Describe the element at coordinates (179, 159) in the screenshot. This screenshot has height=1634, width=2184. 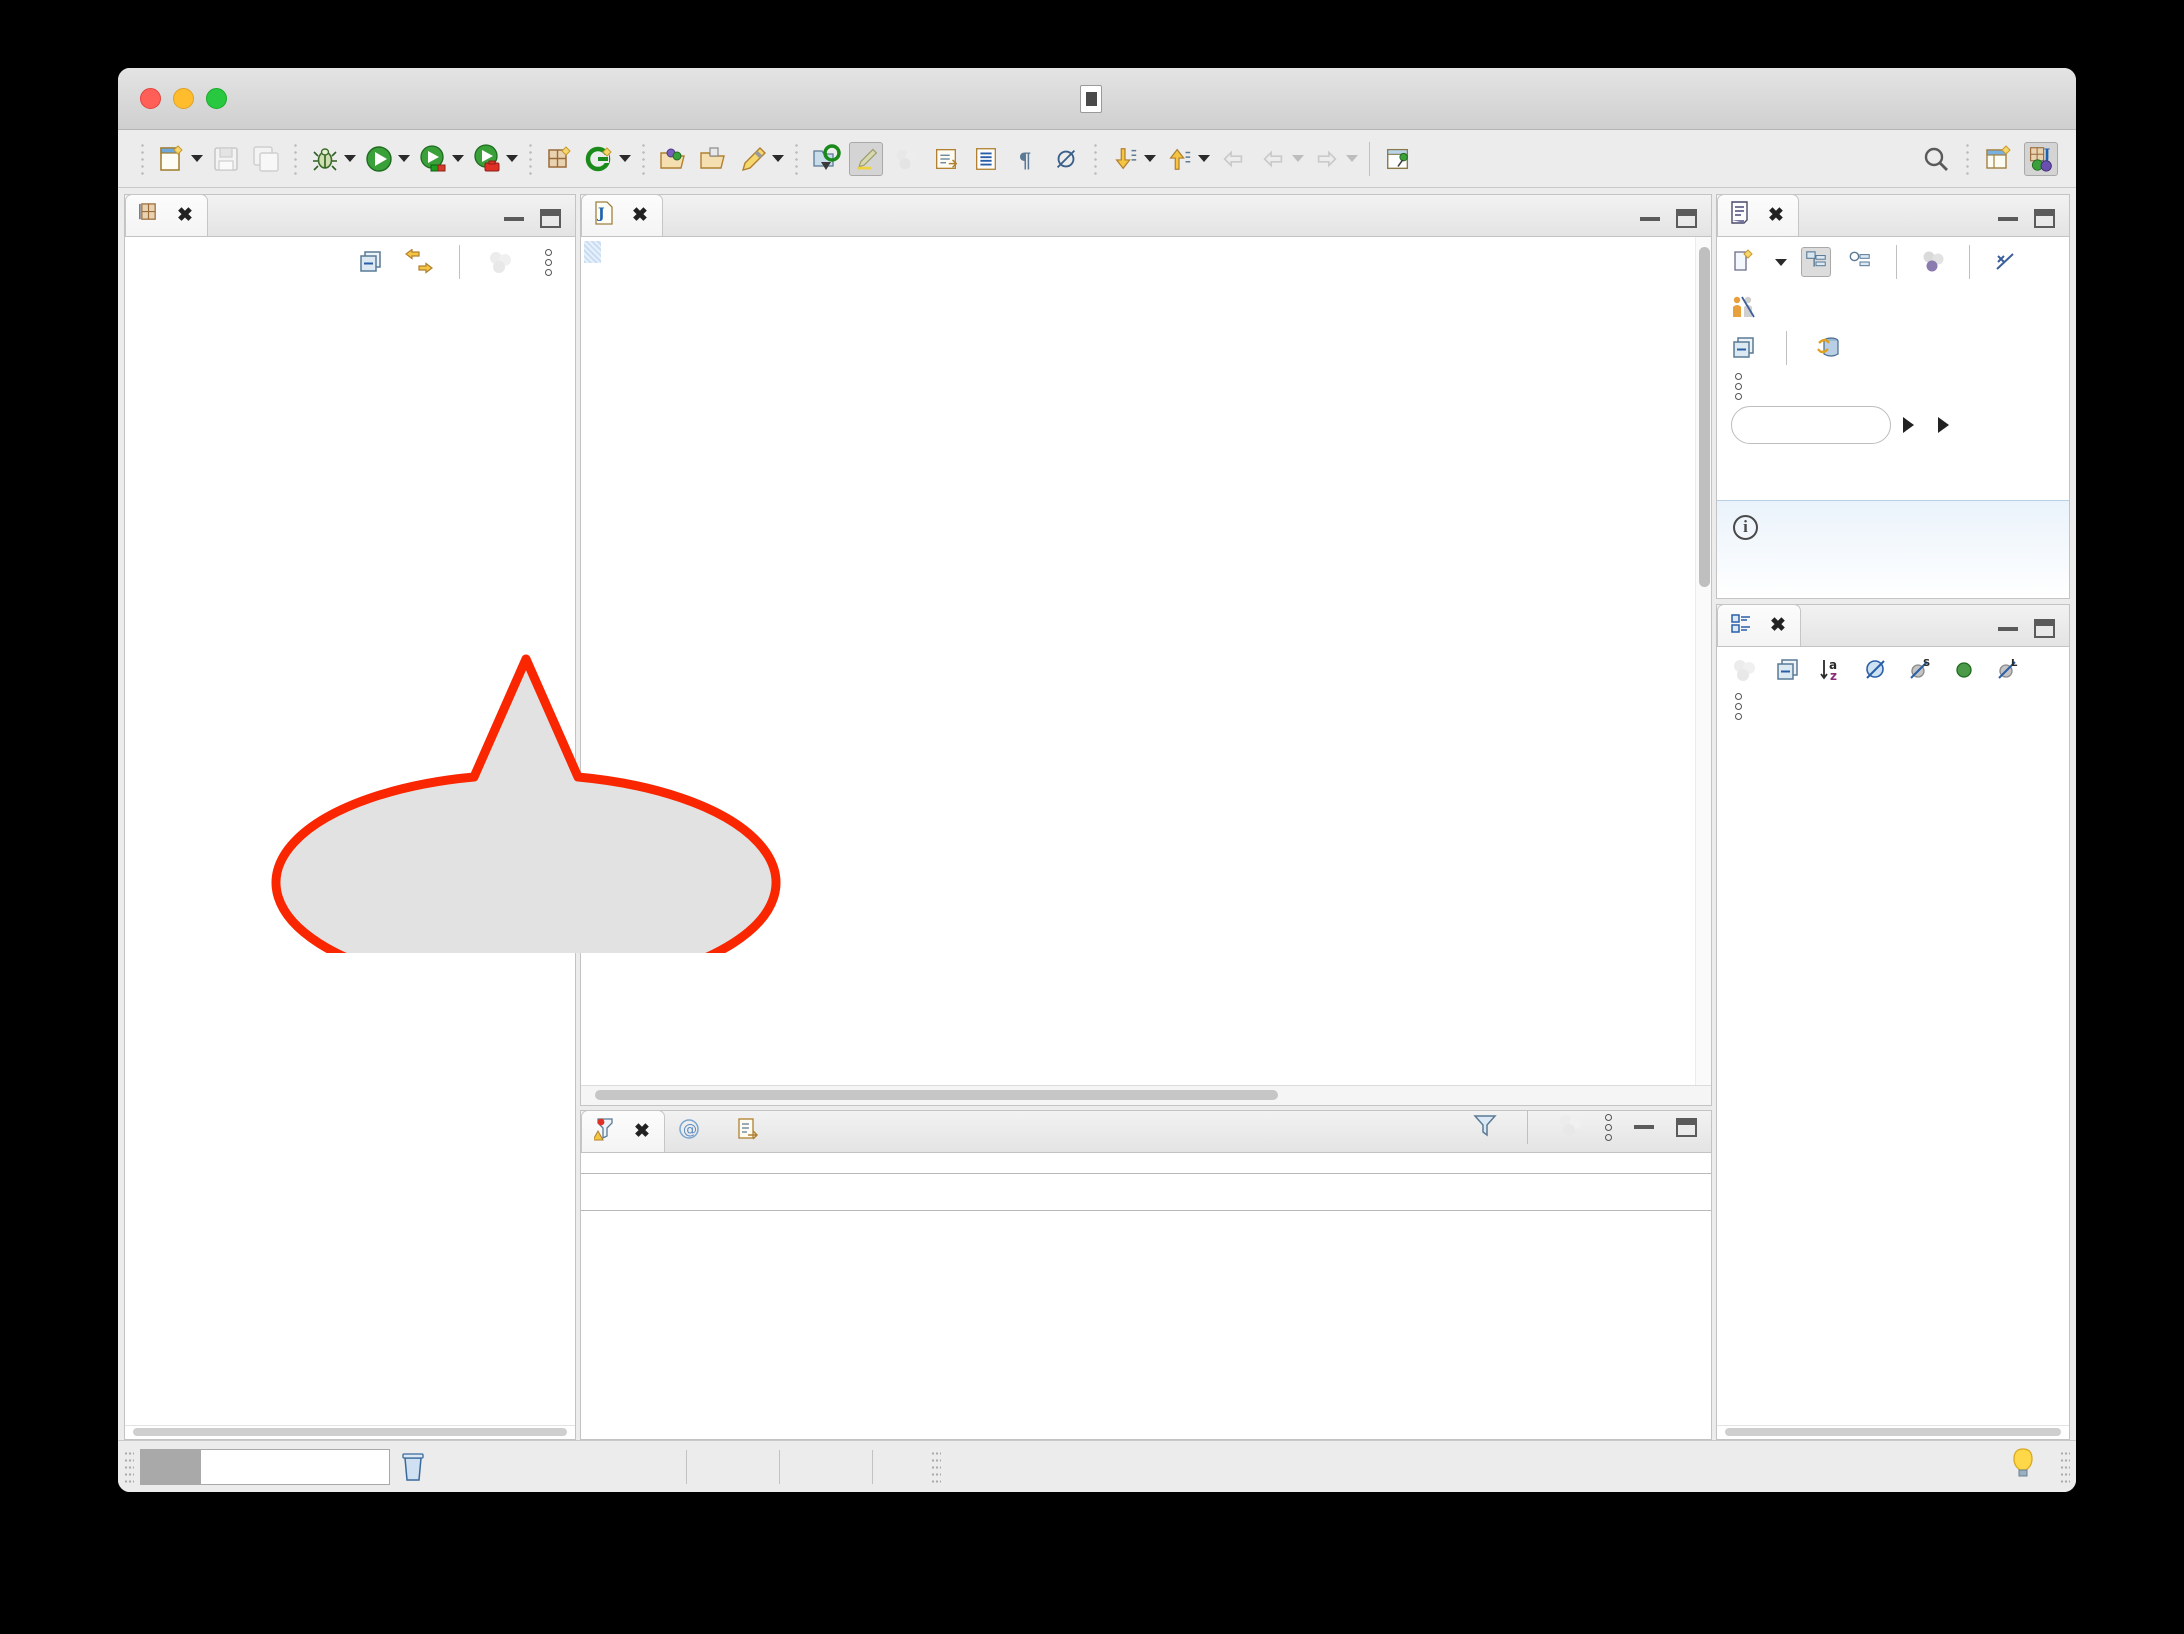
I see `new-wizard-button` at that location.